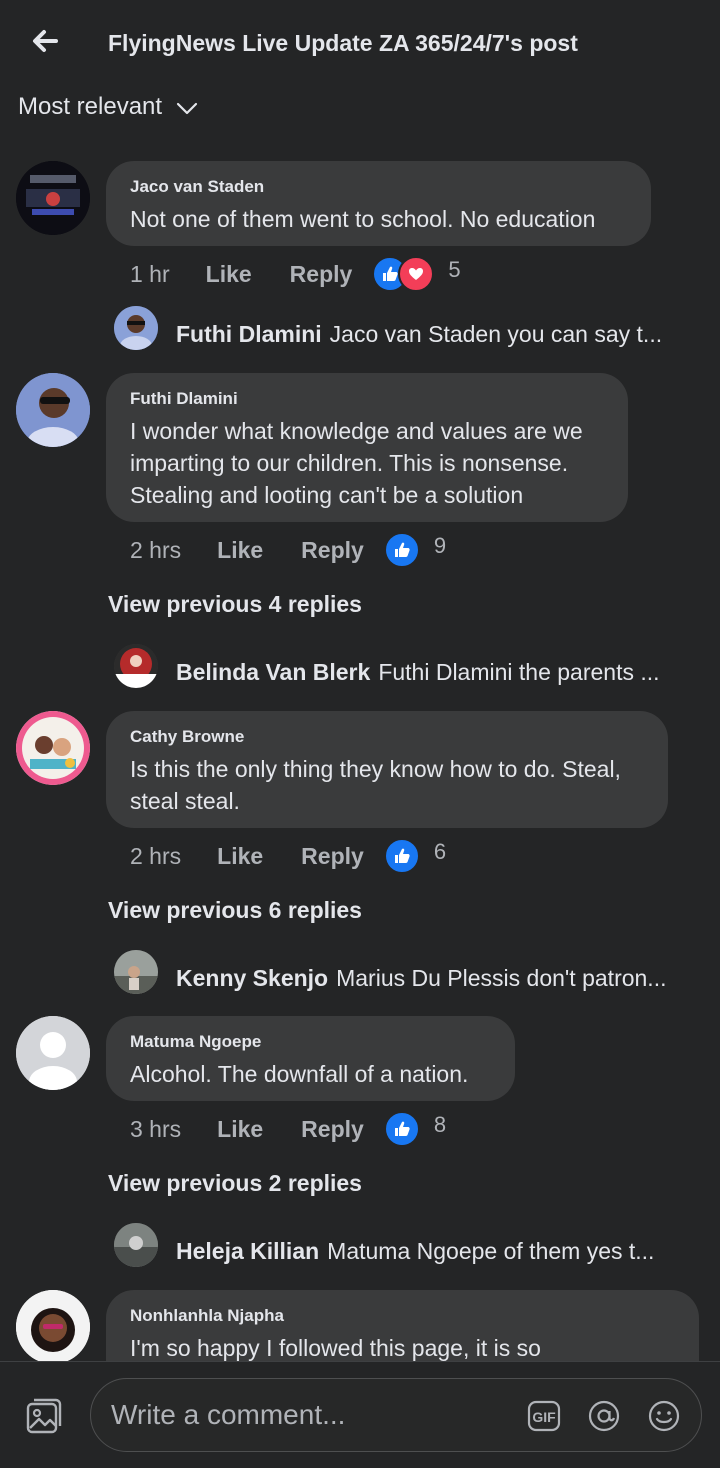  I want to click on default-avatar-icon, so click(53, 1053).